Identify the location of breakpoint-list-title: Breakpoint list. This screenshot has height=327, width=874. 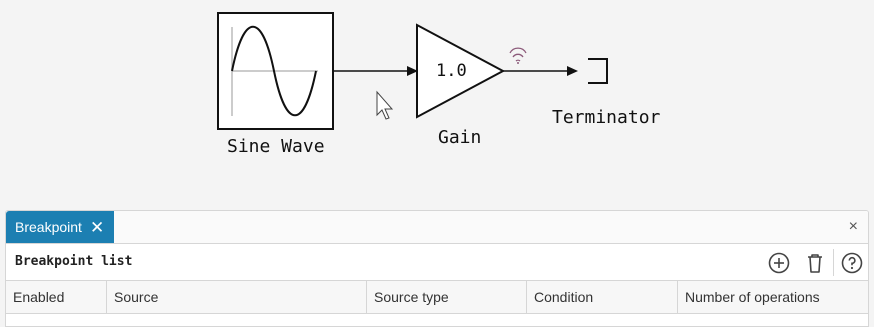
(74, 261).